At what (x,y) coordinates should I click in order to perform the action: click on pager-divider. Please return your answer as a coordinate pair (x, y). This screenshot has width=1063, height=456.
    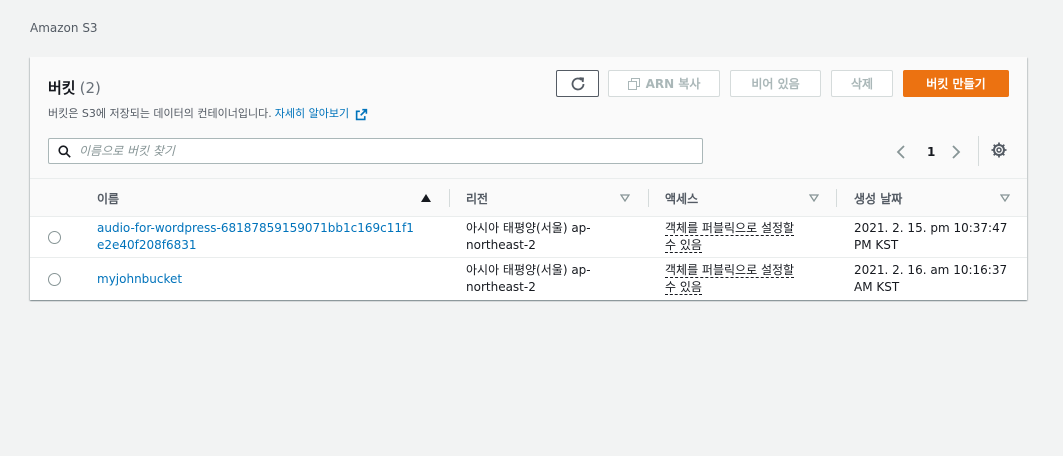
    Looking at the image, I should click on (978, 151).